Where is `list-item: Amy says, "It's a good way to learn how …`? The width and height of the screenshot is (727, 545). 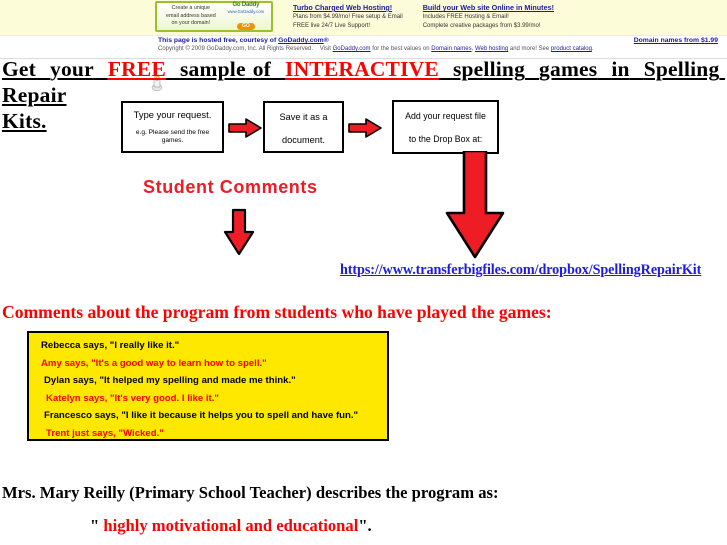 list-item: Amy says, "It's a good way to learn how … is located at coordinates (154, 363).